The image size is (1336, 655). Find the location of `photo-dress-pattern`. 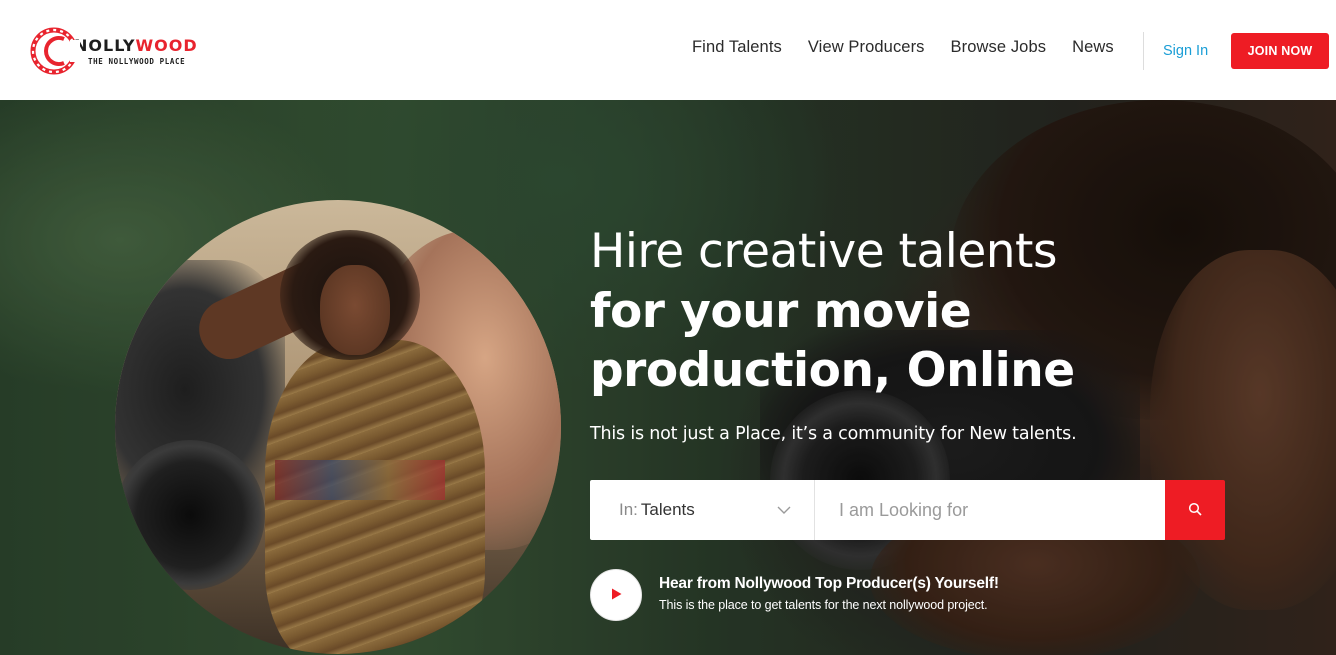

photo-dress-pattern is located at coordinates (360, 480).